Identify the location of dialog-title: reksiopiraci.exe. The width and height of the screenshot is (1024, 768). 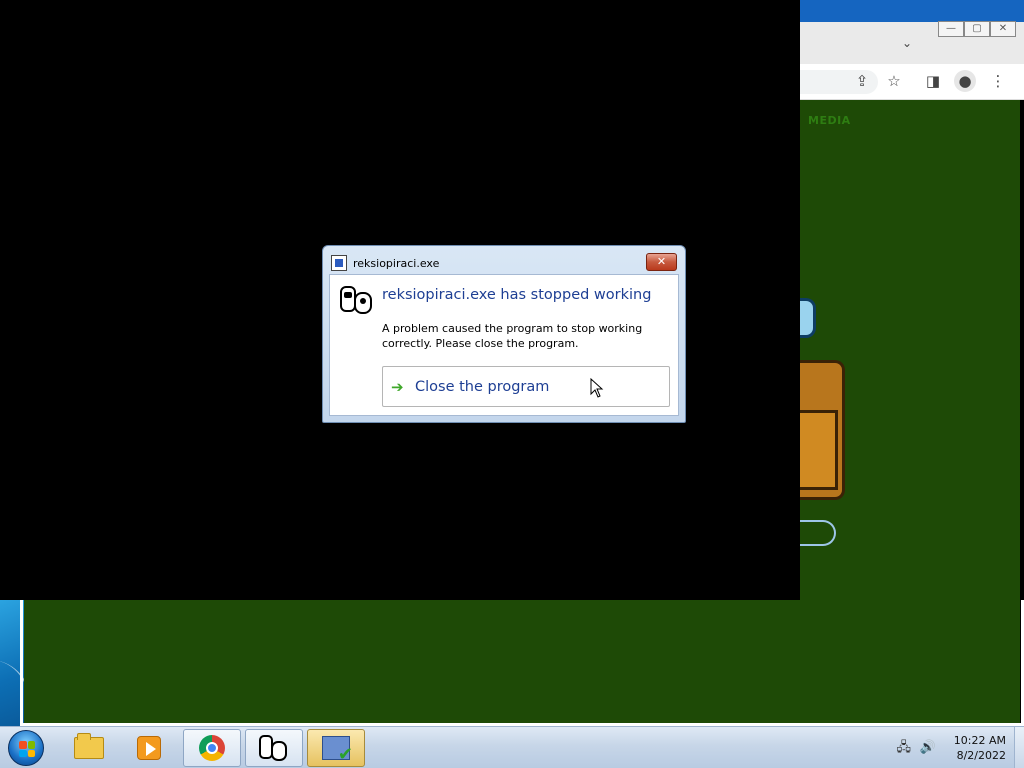
(396, 263).